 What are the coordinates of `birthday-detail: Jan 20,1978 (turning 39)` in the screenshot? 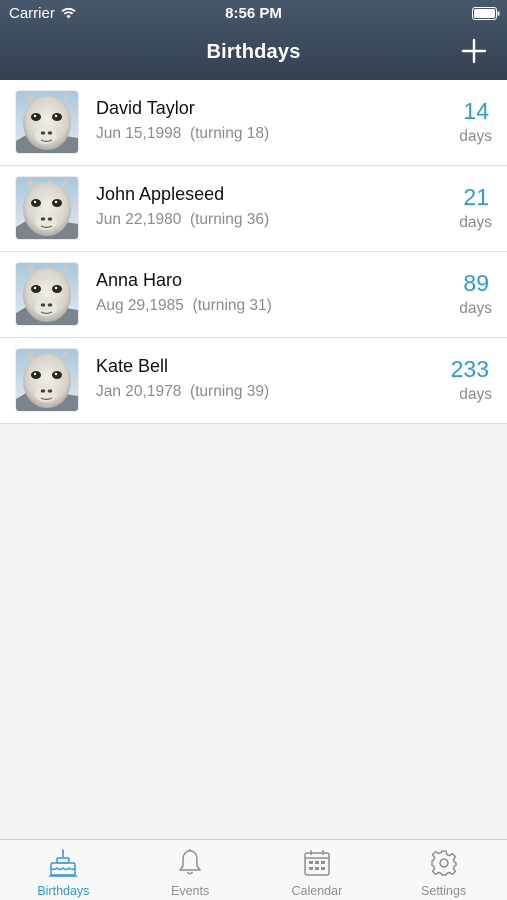 It's located at (183, 391).